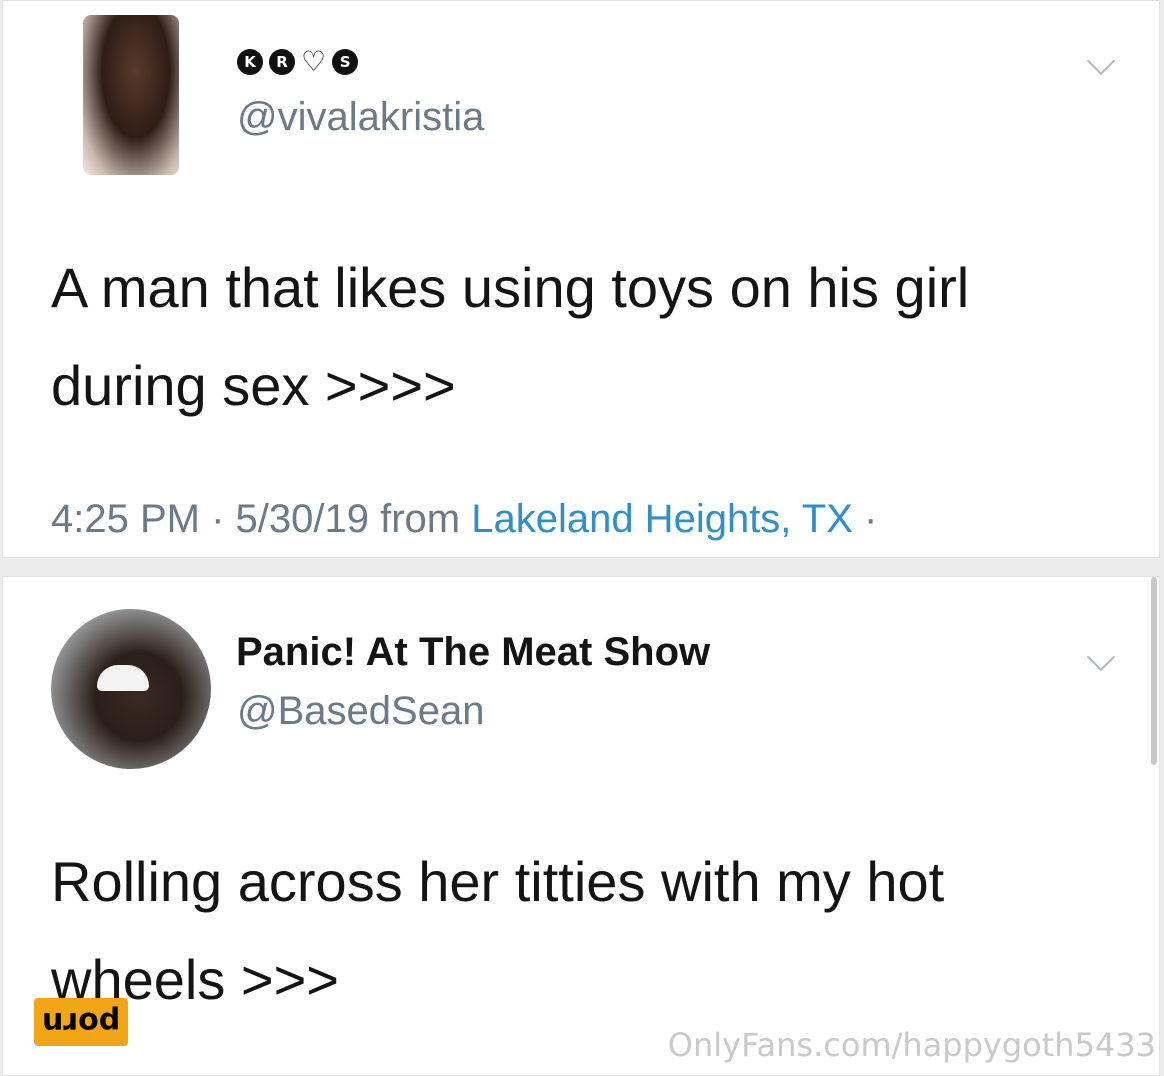 The image size is (1164, 1076). What do you see at coordinates (123, 678) in the screenshot?
I see `avatar-cap-shape` at bounding box center [123, 678].